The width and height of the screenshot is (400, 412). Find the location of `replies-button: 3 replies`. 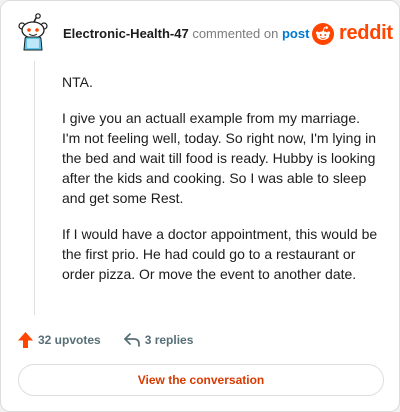

replies-button: 3 replies is located at coordinates (158, 340).